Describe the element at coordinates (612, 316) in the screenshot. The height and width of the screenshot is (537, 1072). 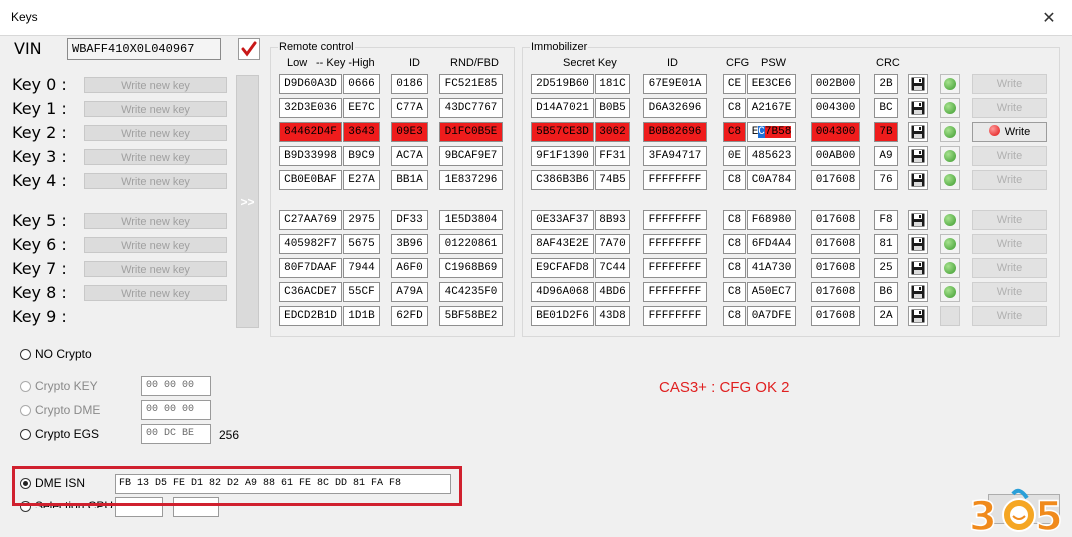
I see `immo-secret-key-short-cell: 43D8` at that location.